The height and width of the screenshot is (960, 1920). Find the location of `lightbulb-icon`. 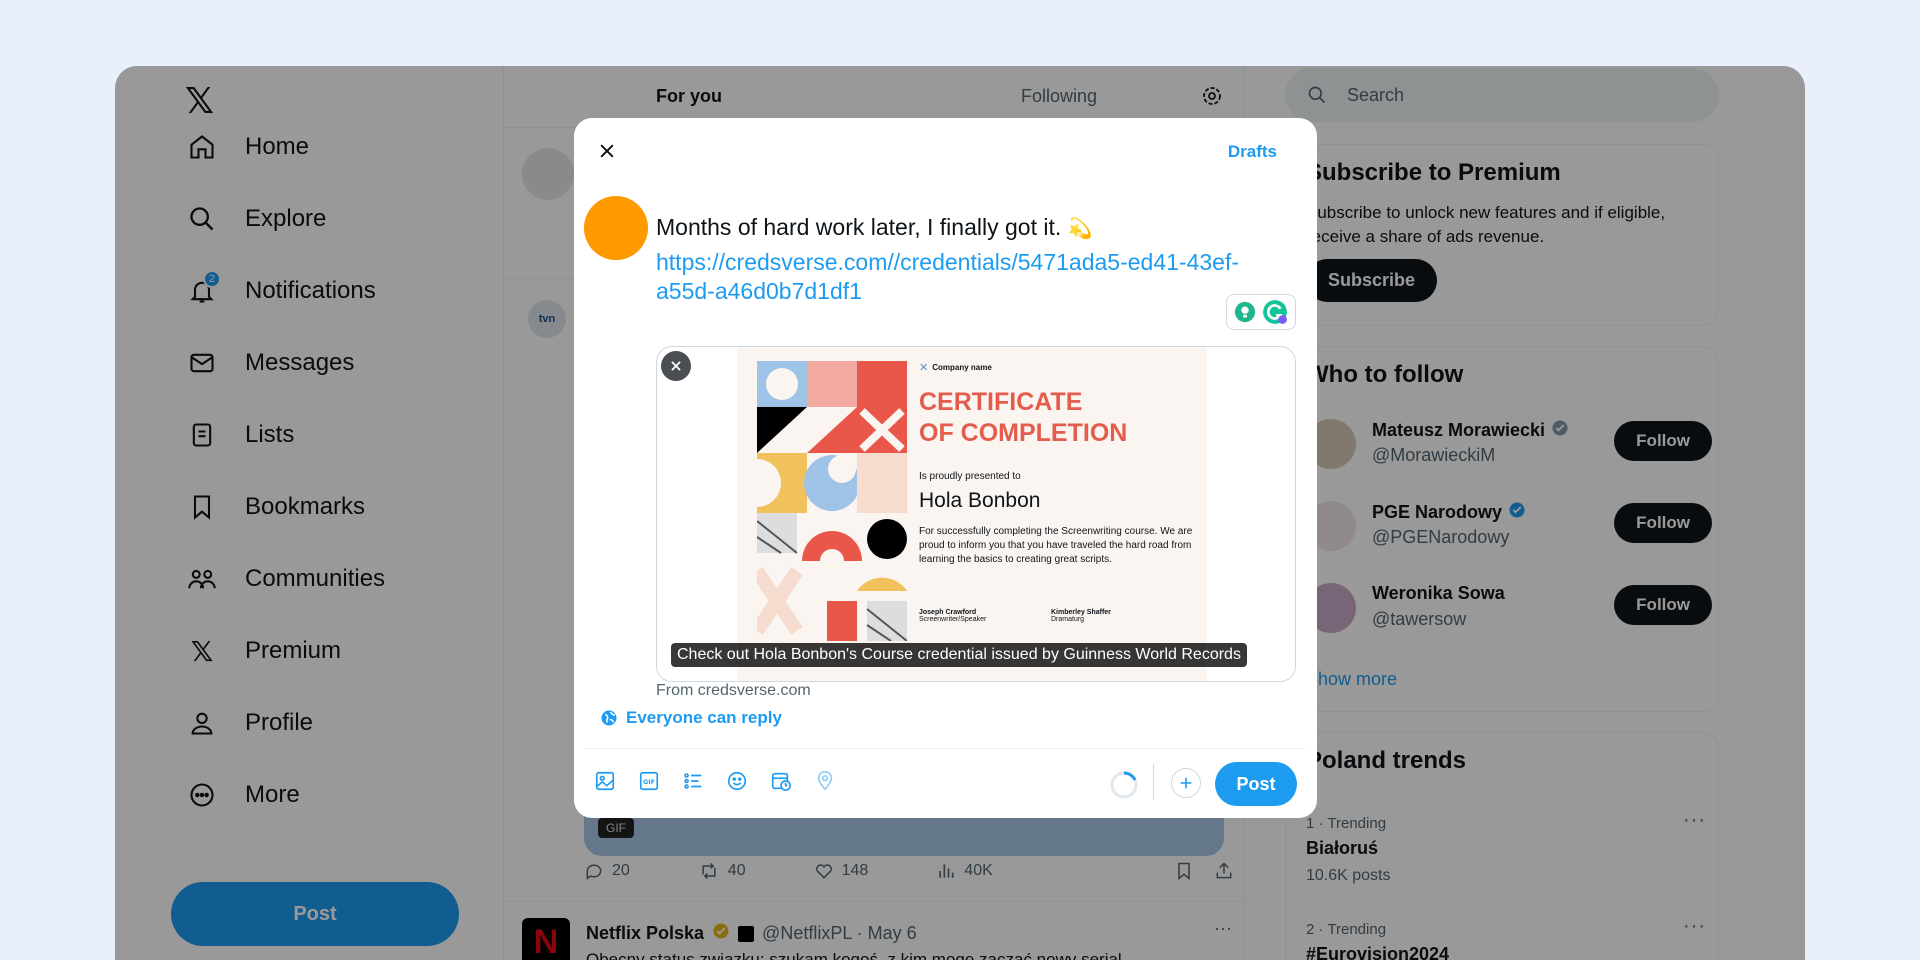

lightbulb-icon is located at coordinates (1244, 312).